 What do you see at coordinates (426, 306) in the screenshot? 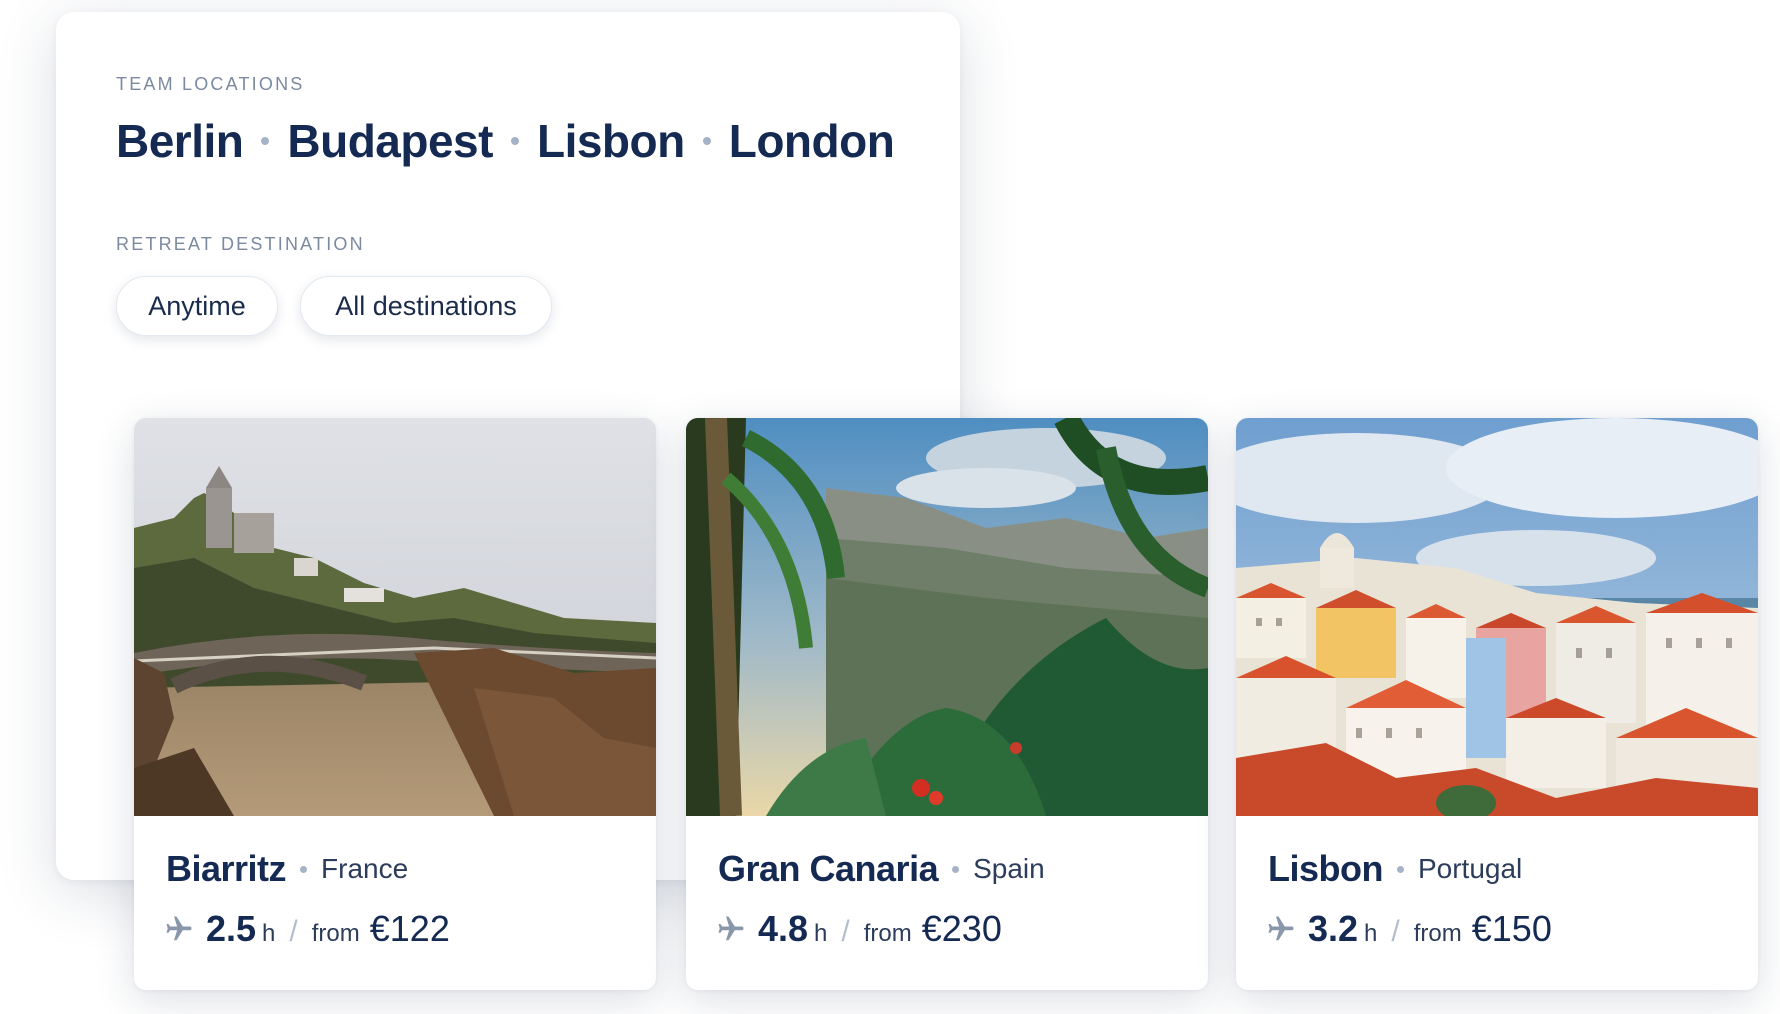
I see `all-destinations-filter-button: All destinations` at bounding box center [426, 306].